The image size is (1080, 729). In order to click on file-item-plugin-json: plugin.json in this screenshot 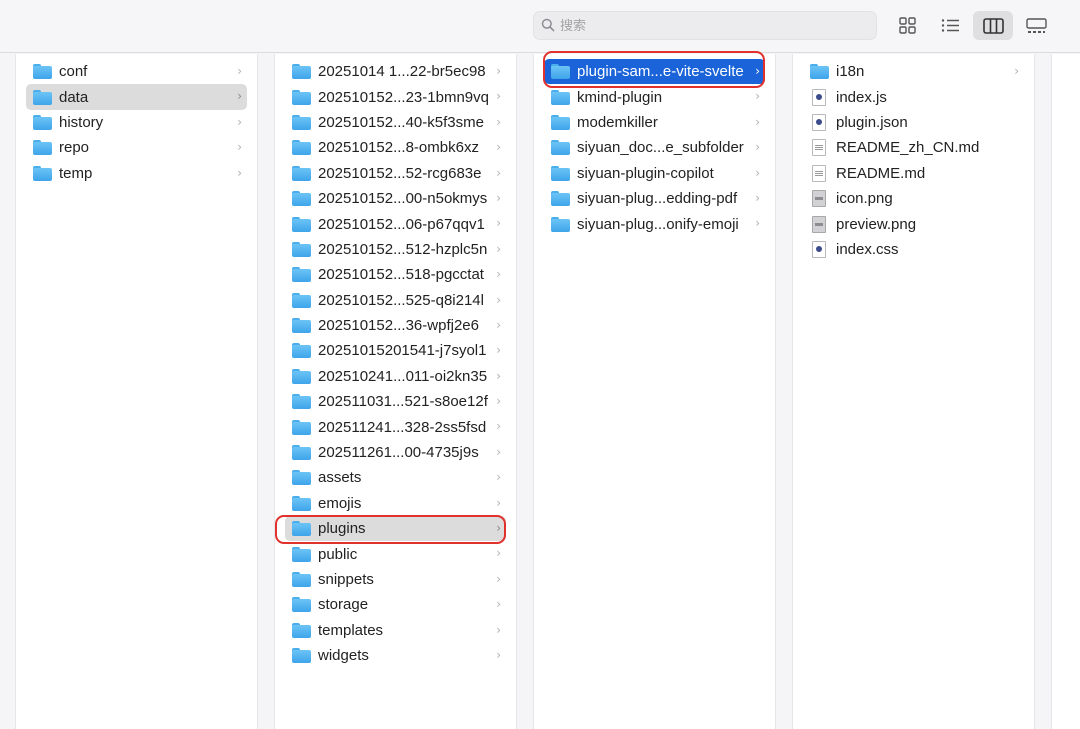, I will do `click(913, 122)`.